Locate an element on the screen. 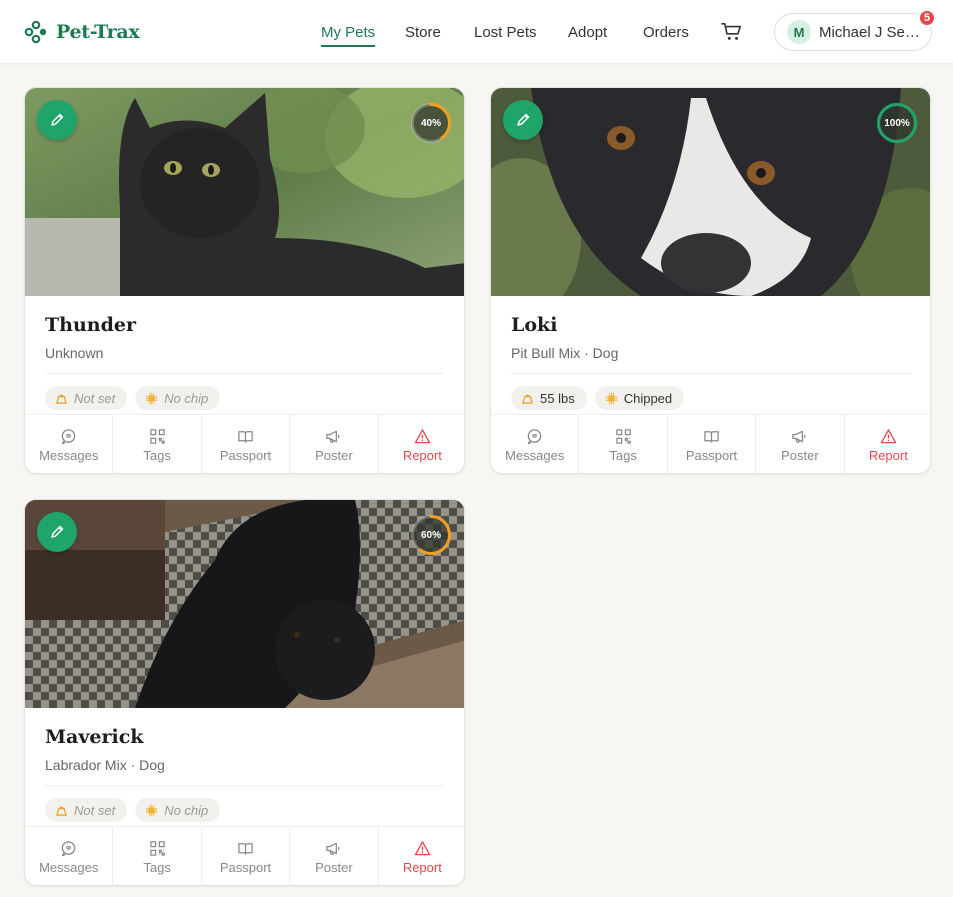  pet-breed: Unknown is located at coordinates (74, 353).